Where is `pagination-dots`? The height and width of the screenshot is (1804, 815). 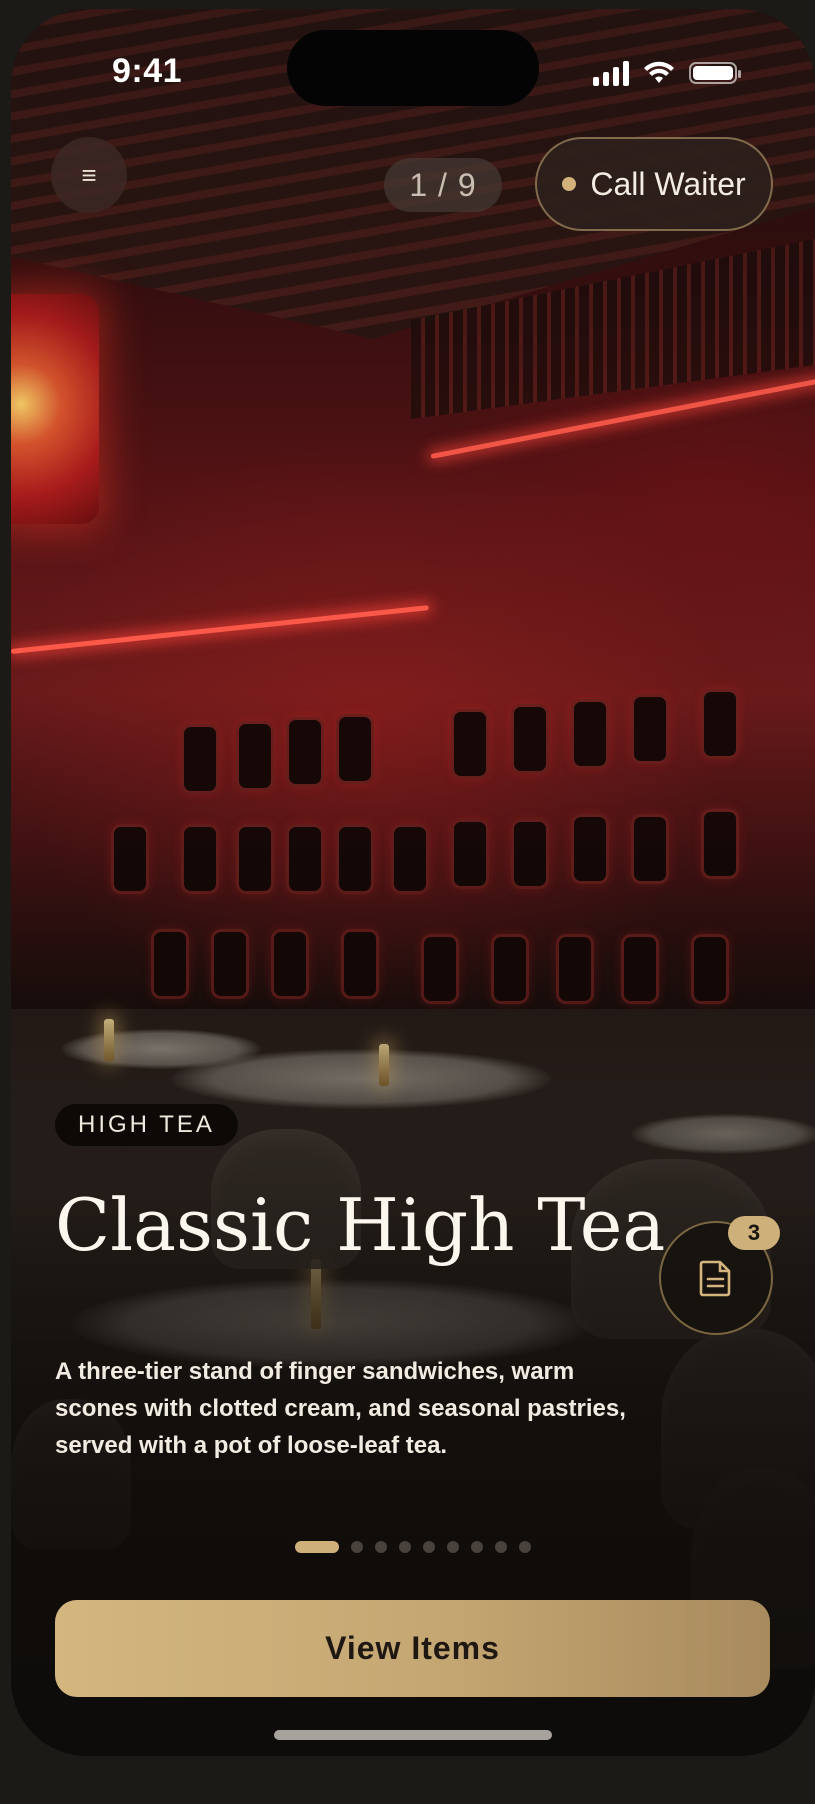 pagination-dots is located at coordinates (413, 1547).